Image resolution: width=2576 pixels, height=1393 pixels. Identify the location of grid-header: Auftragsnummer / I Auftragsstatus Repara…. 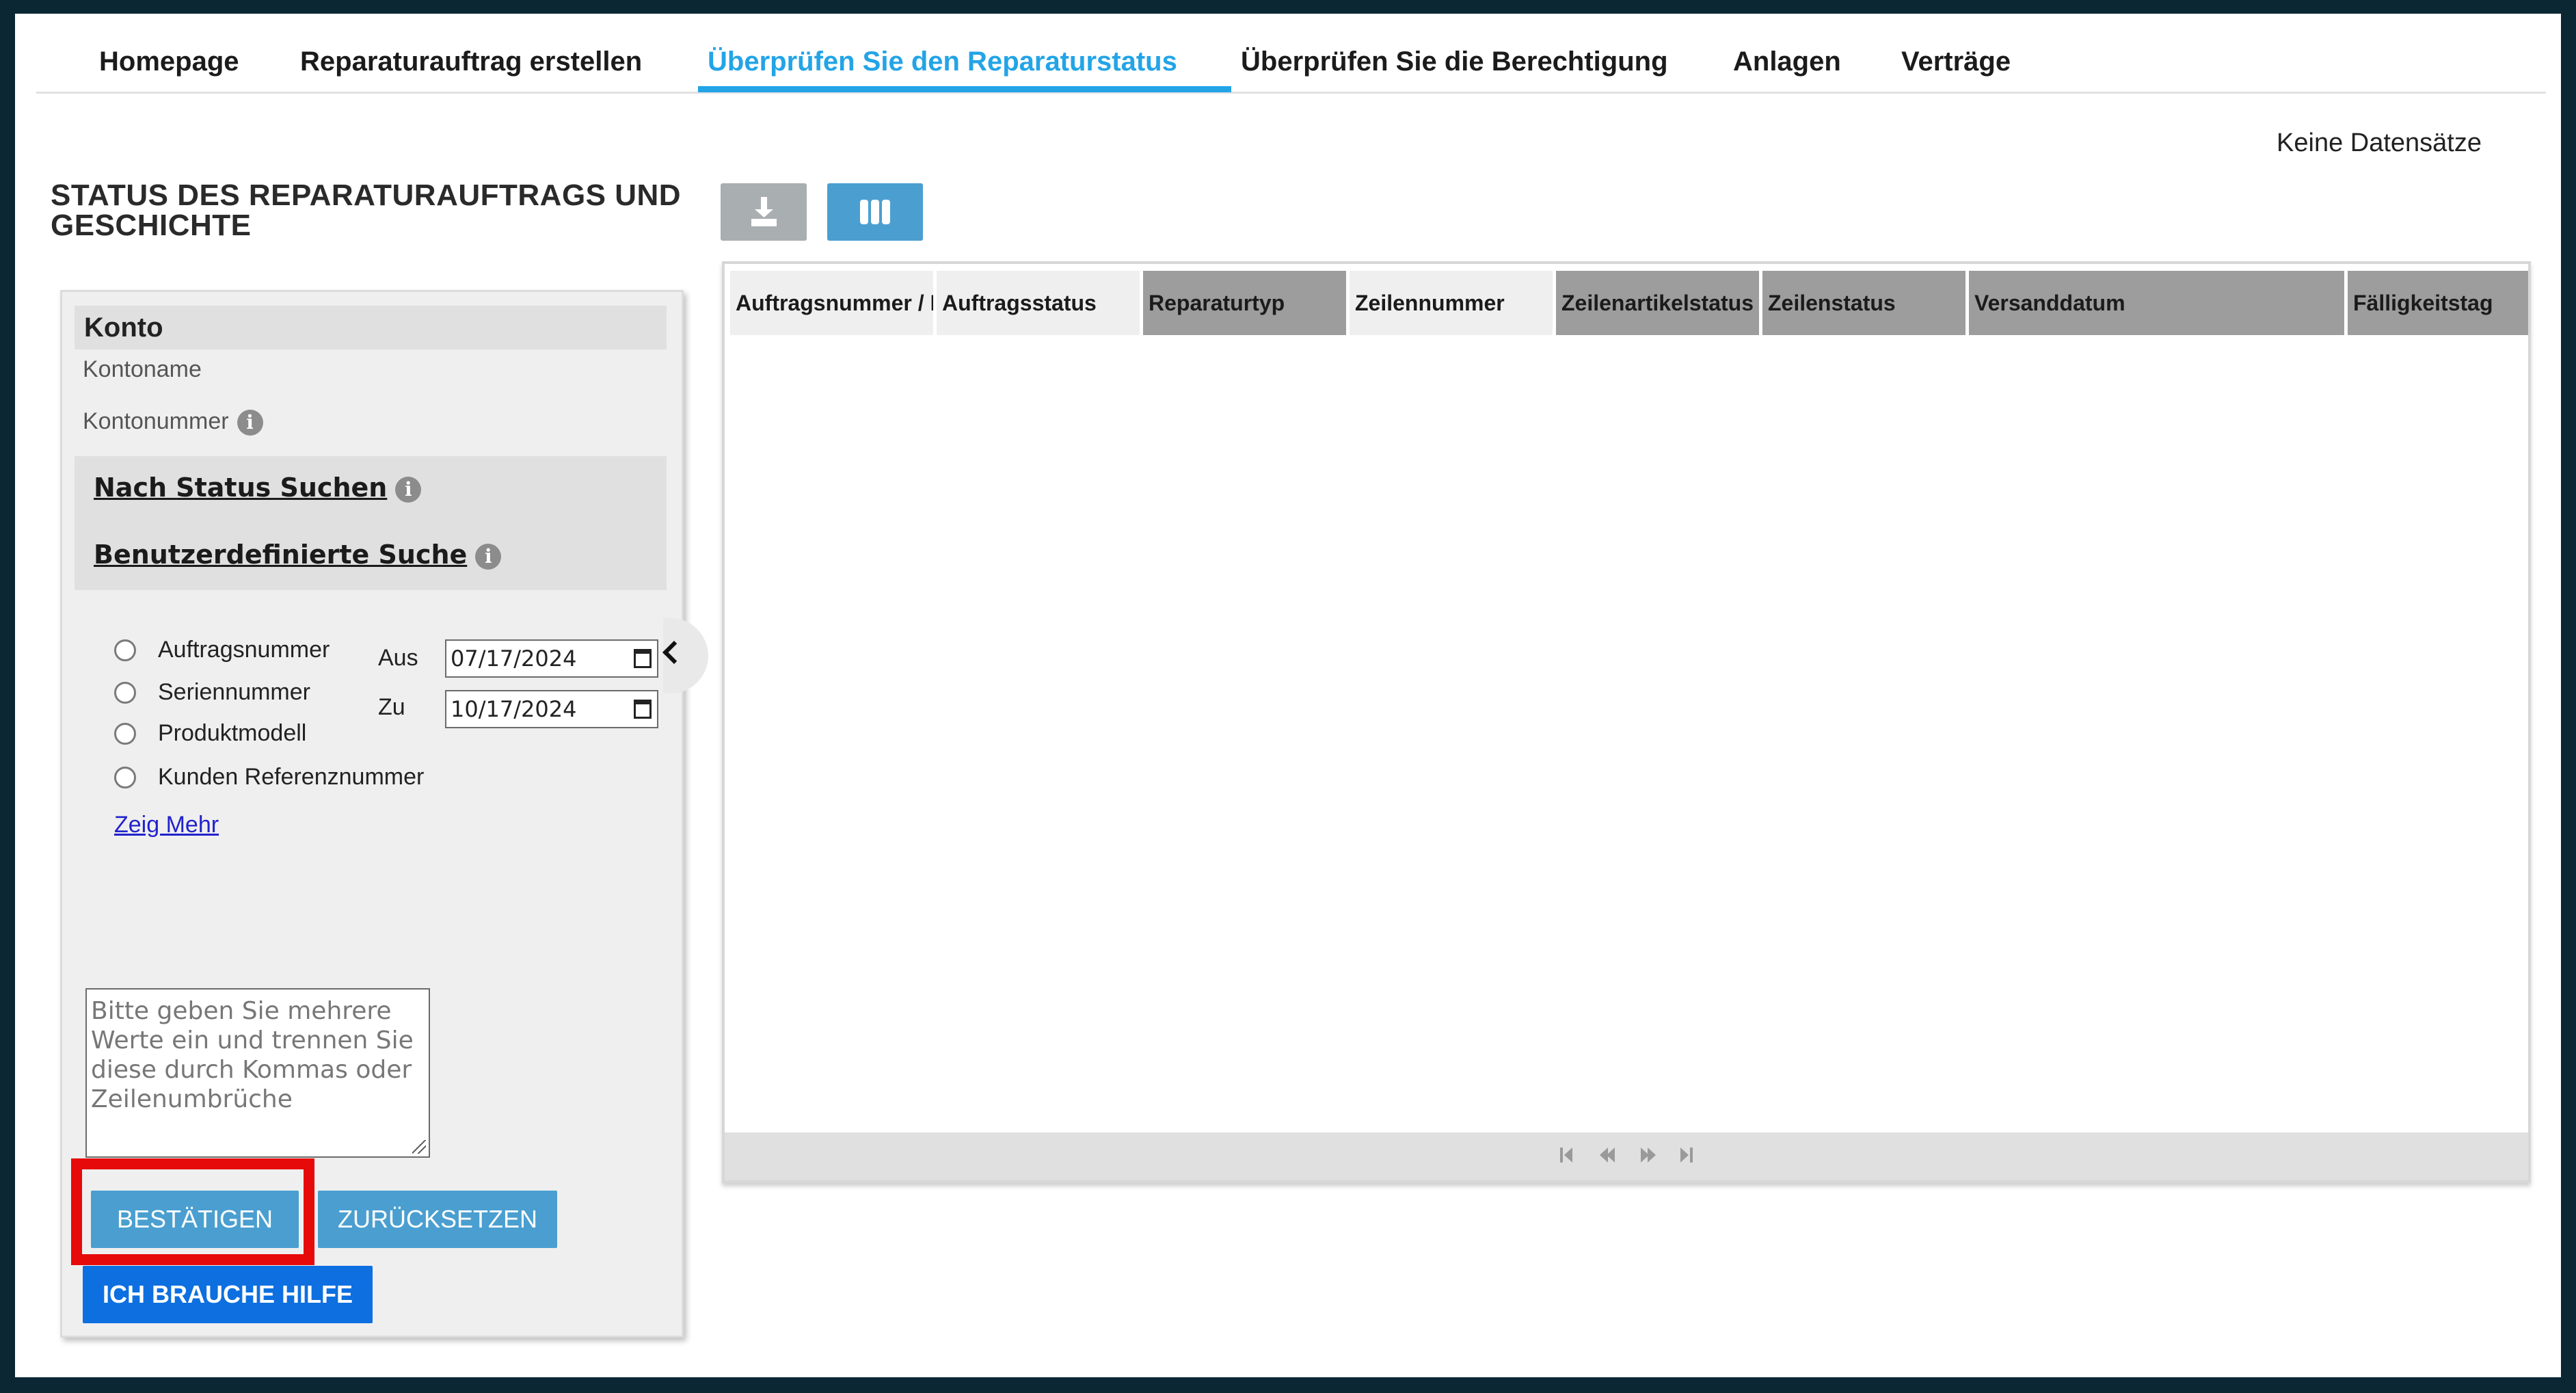
(1629, 303).